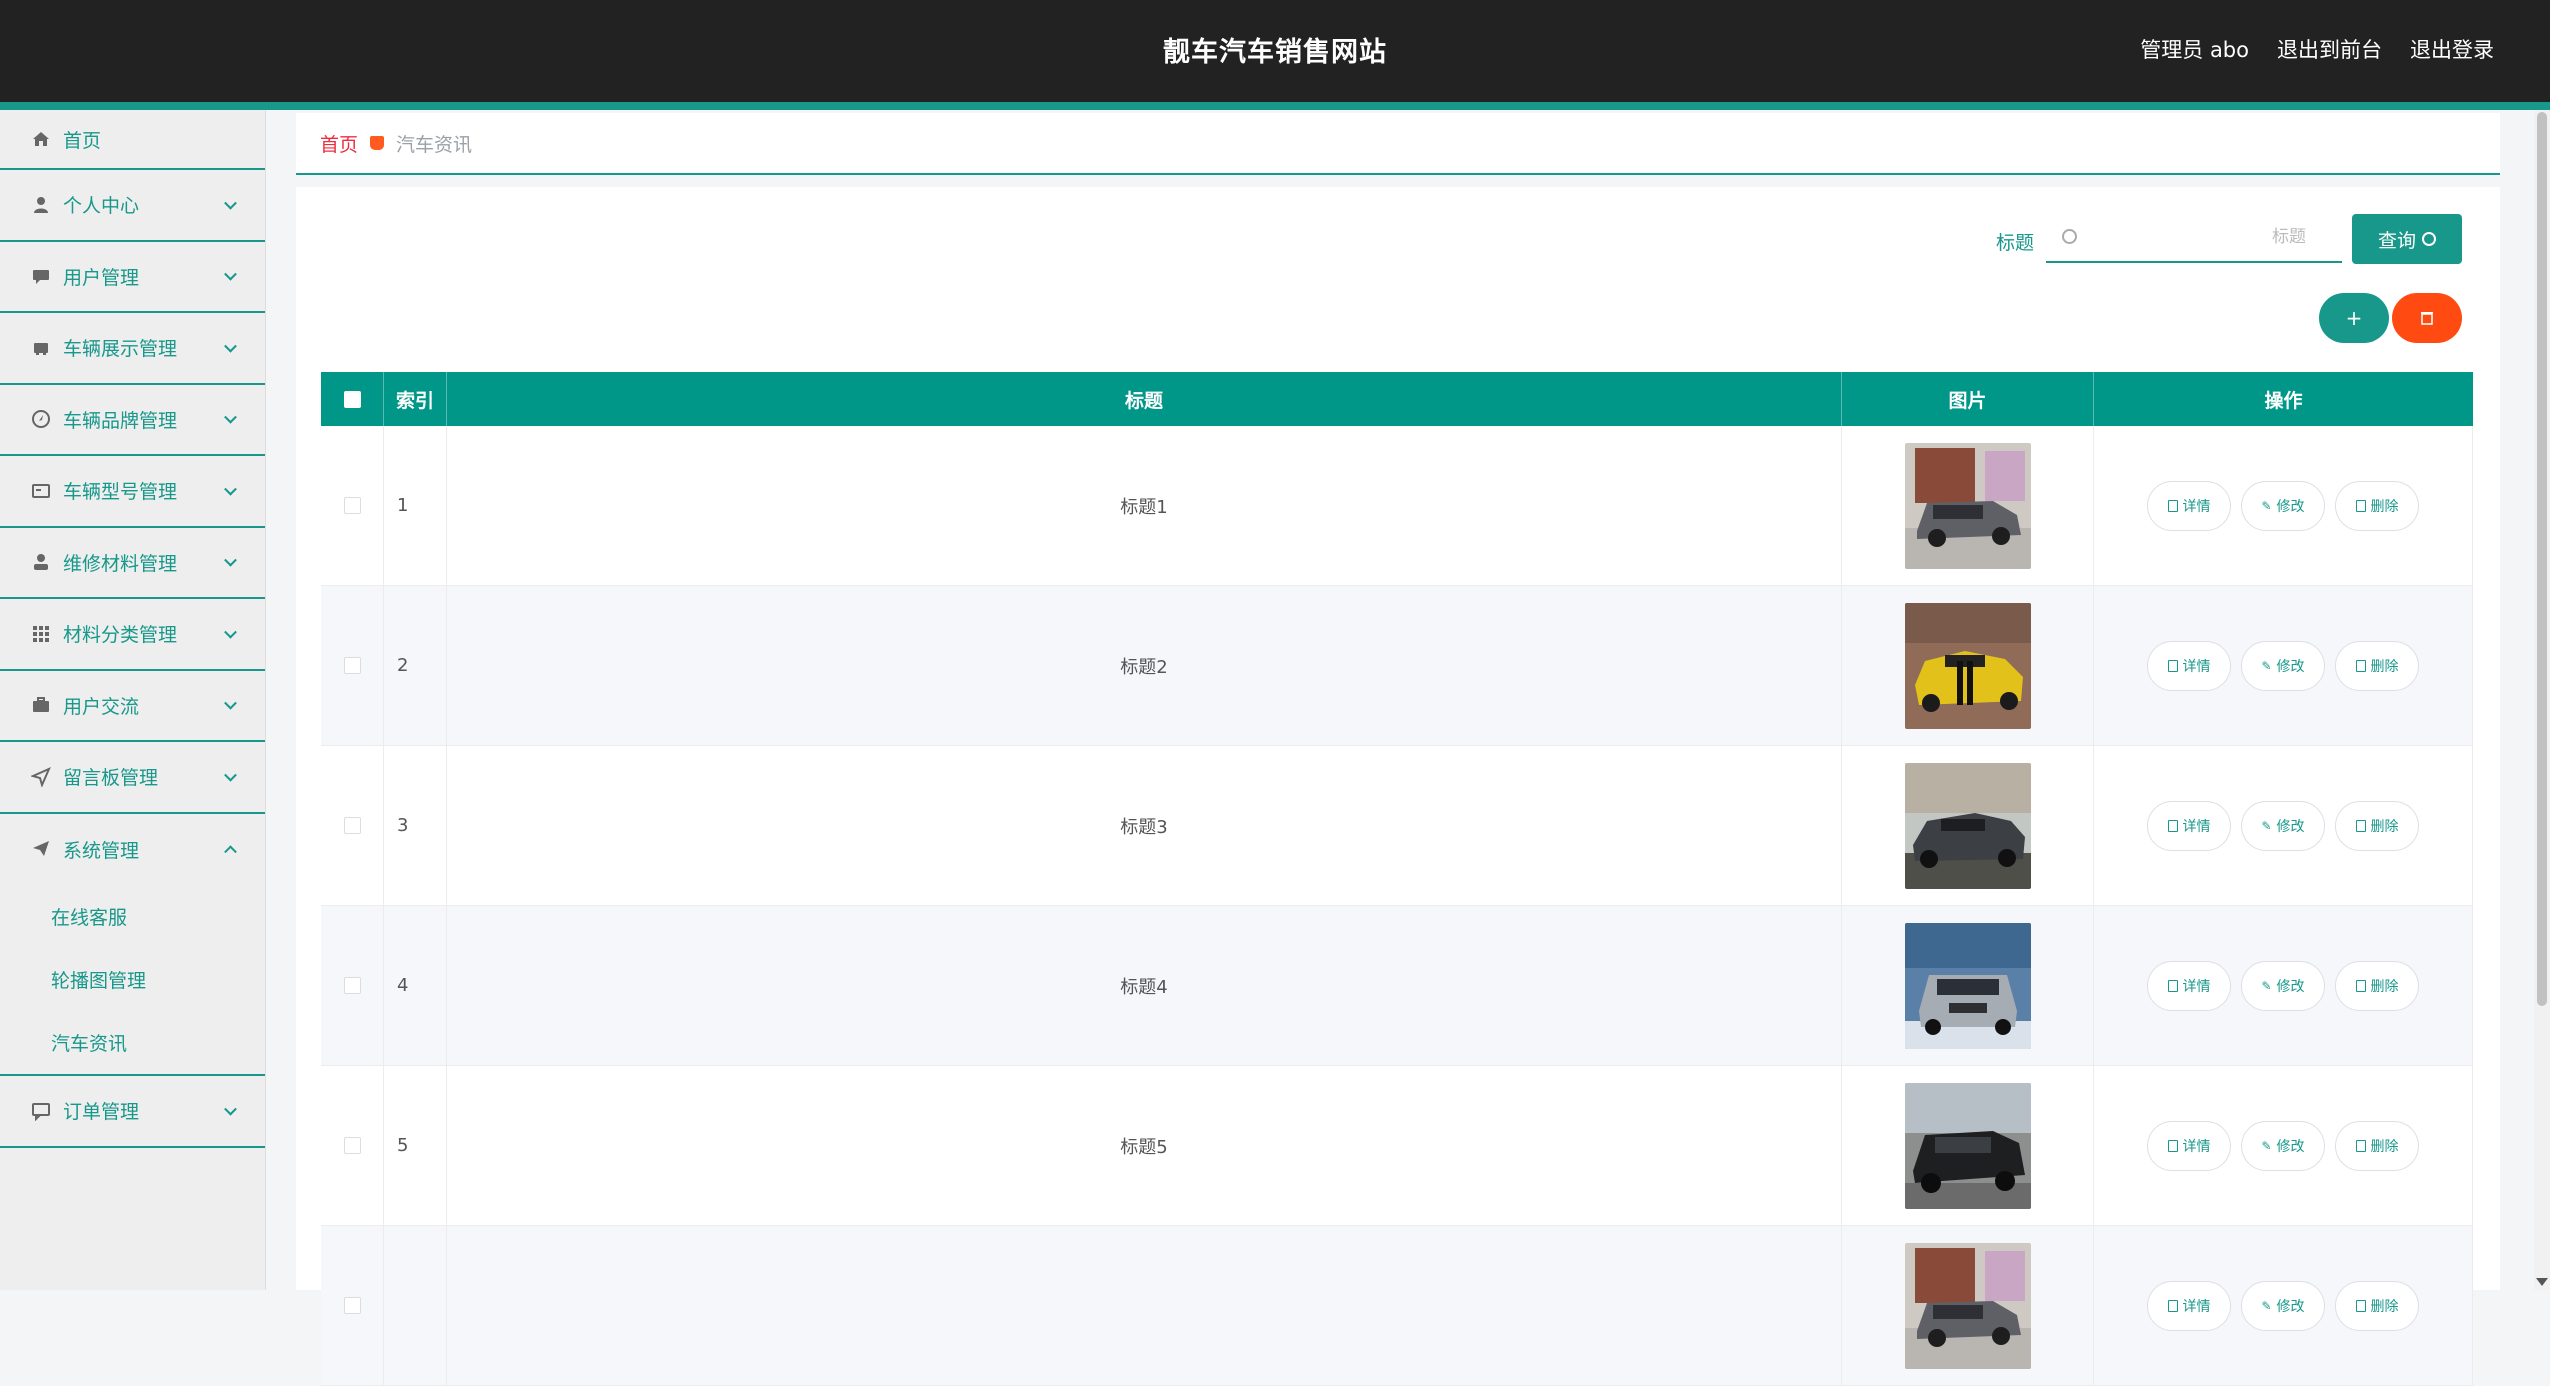 This screenshot has height=1386, width=2550. I want to click on scrollbar-thumb, so click(2542, 559).